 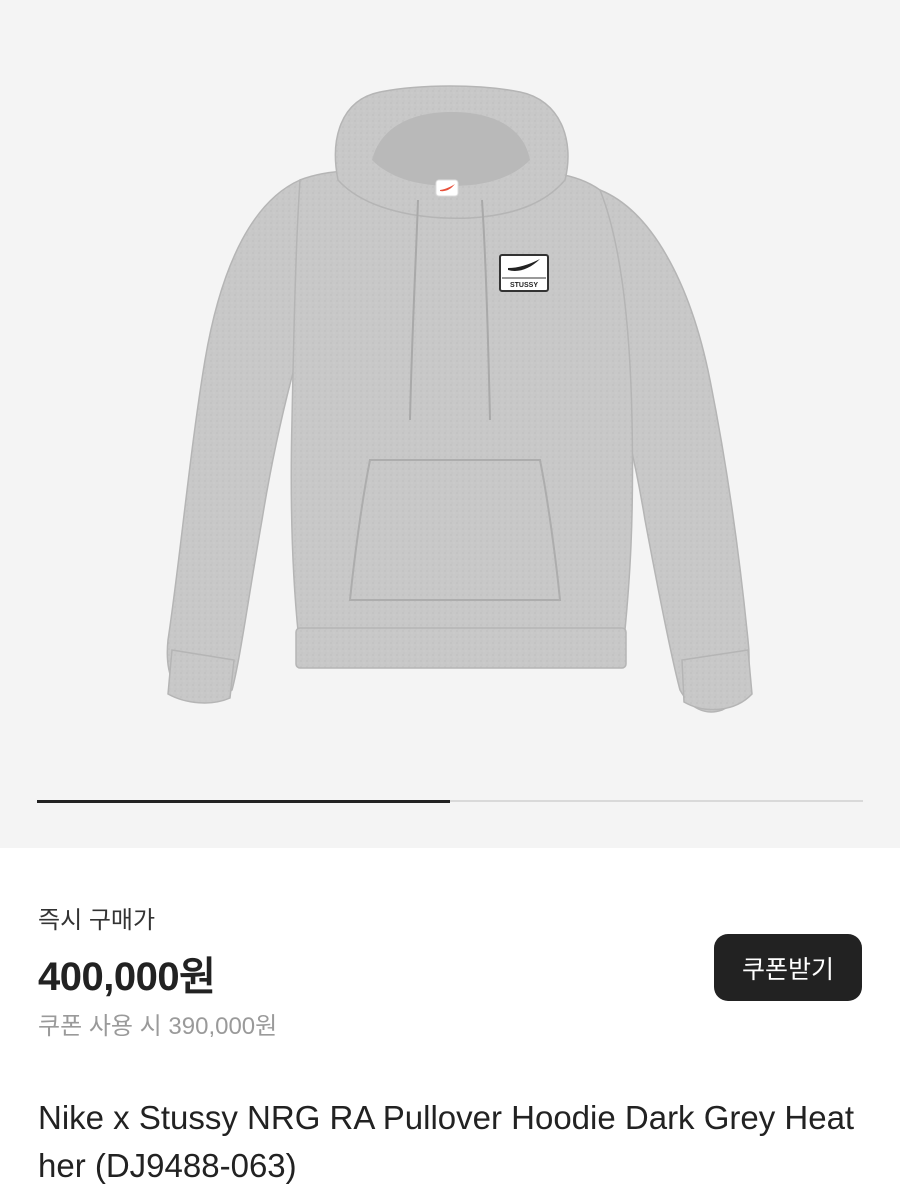 What do you see at coordinates (127, 977) in the screenshot?
I see `instant-purchase-price: 400,000원` at bounding box center [127, 977].